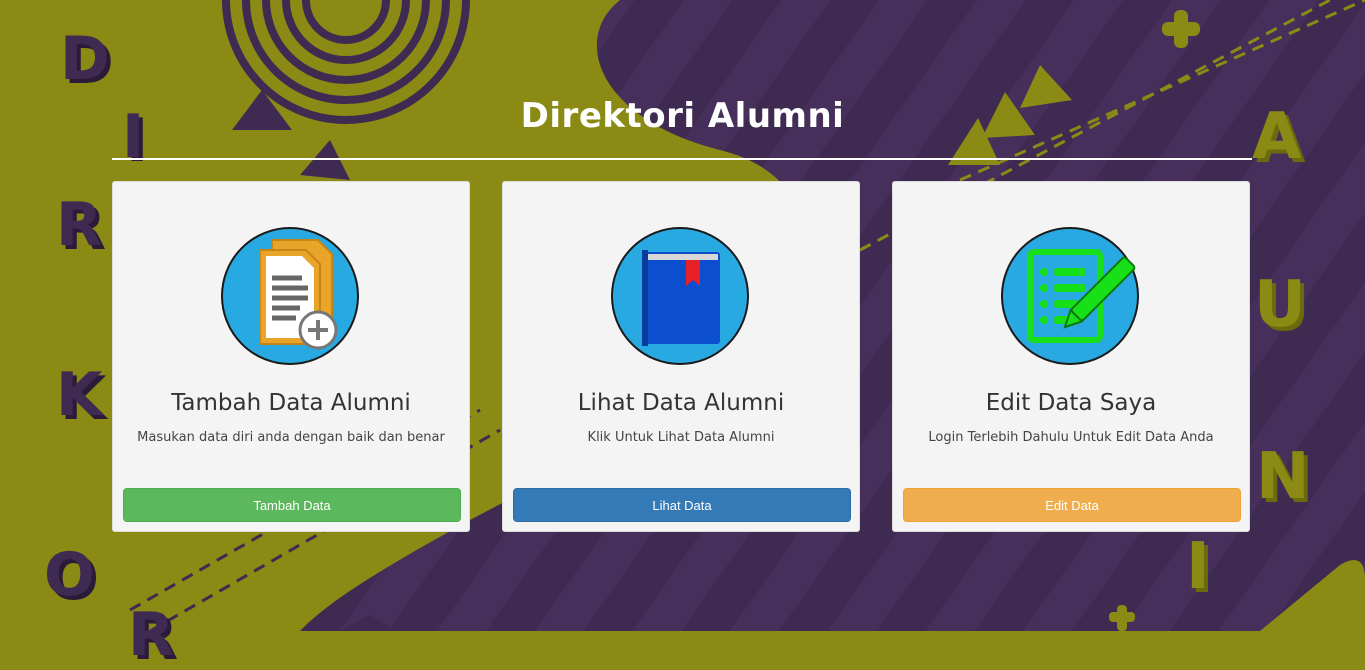  I want to click on decor-letter: U, so click(1280, 305).